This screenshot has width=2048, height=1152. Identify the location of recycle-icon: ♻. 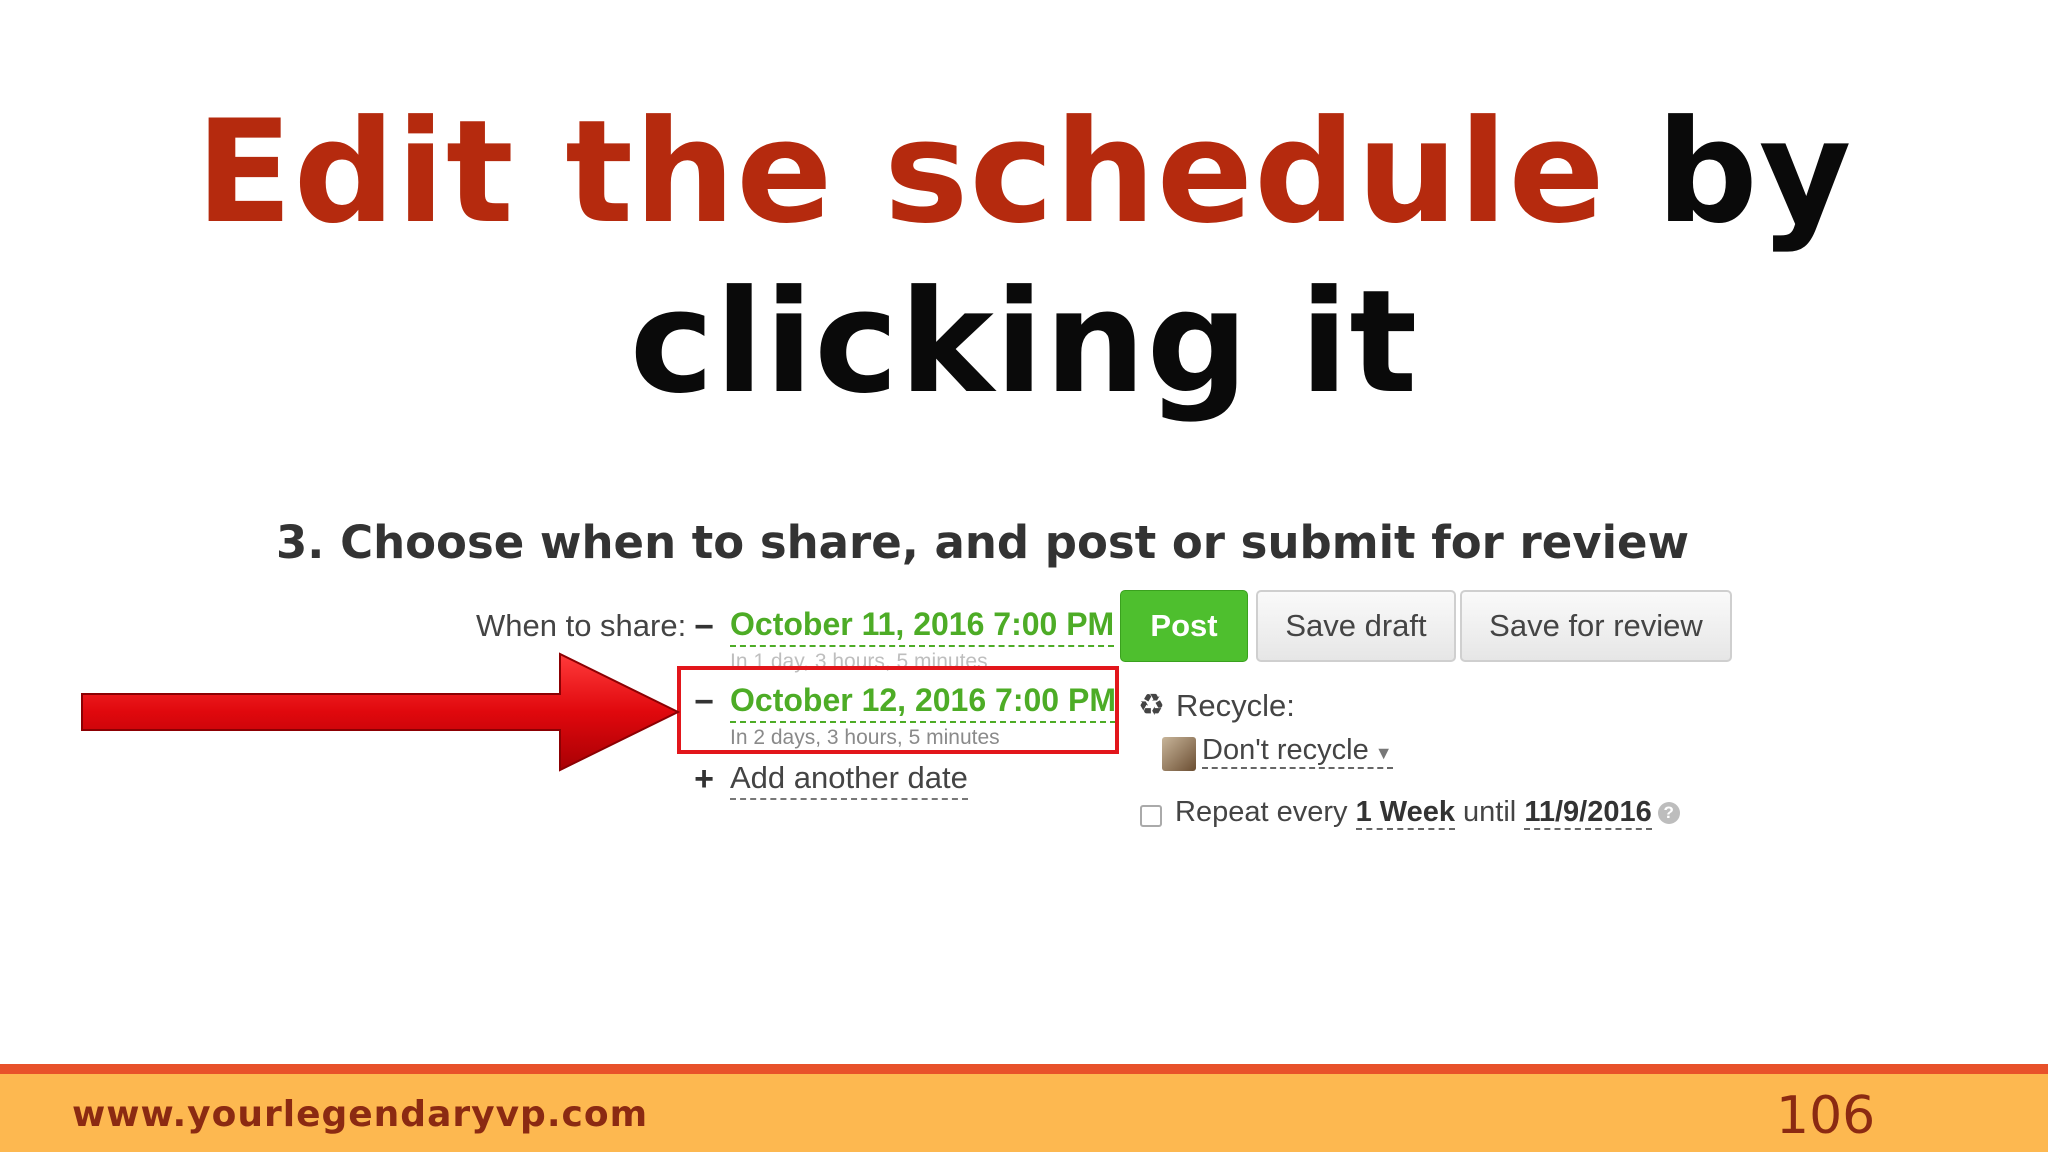
(1151, 705).